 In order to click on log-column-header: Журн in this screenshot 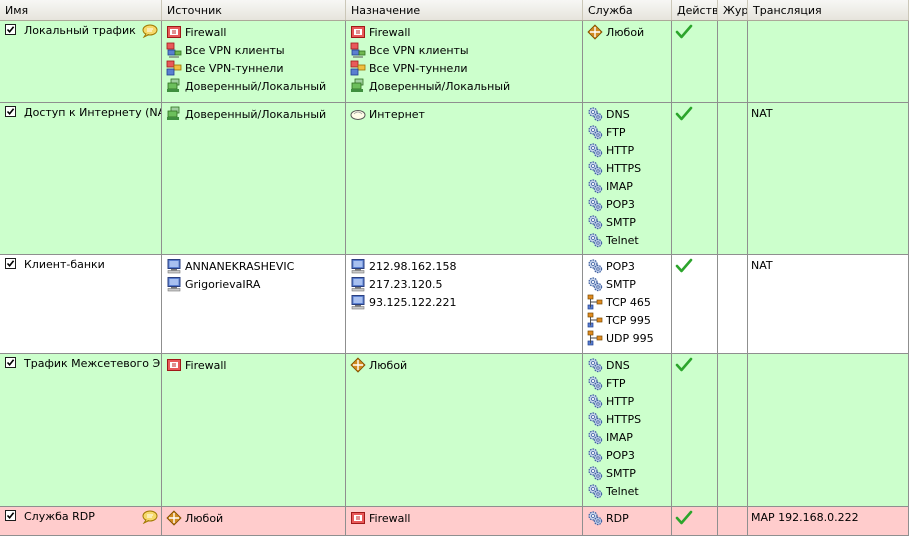, I will do `click(733, 10)`.